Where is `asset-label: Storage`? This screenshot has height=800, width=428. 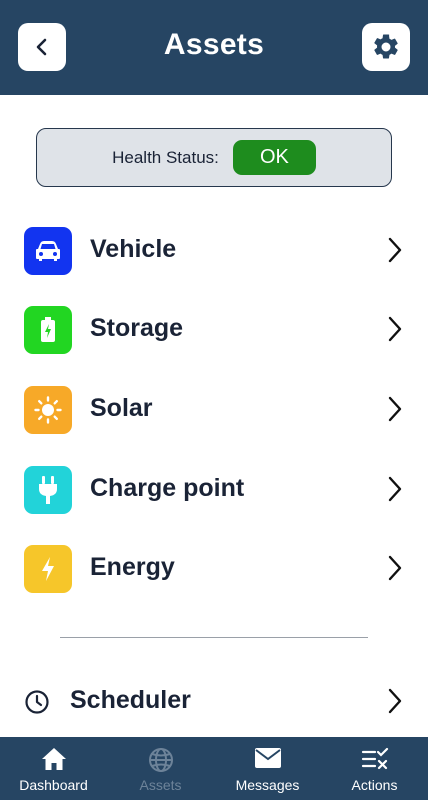 asset-label: Storage is located at coordinates (137, 328).